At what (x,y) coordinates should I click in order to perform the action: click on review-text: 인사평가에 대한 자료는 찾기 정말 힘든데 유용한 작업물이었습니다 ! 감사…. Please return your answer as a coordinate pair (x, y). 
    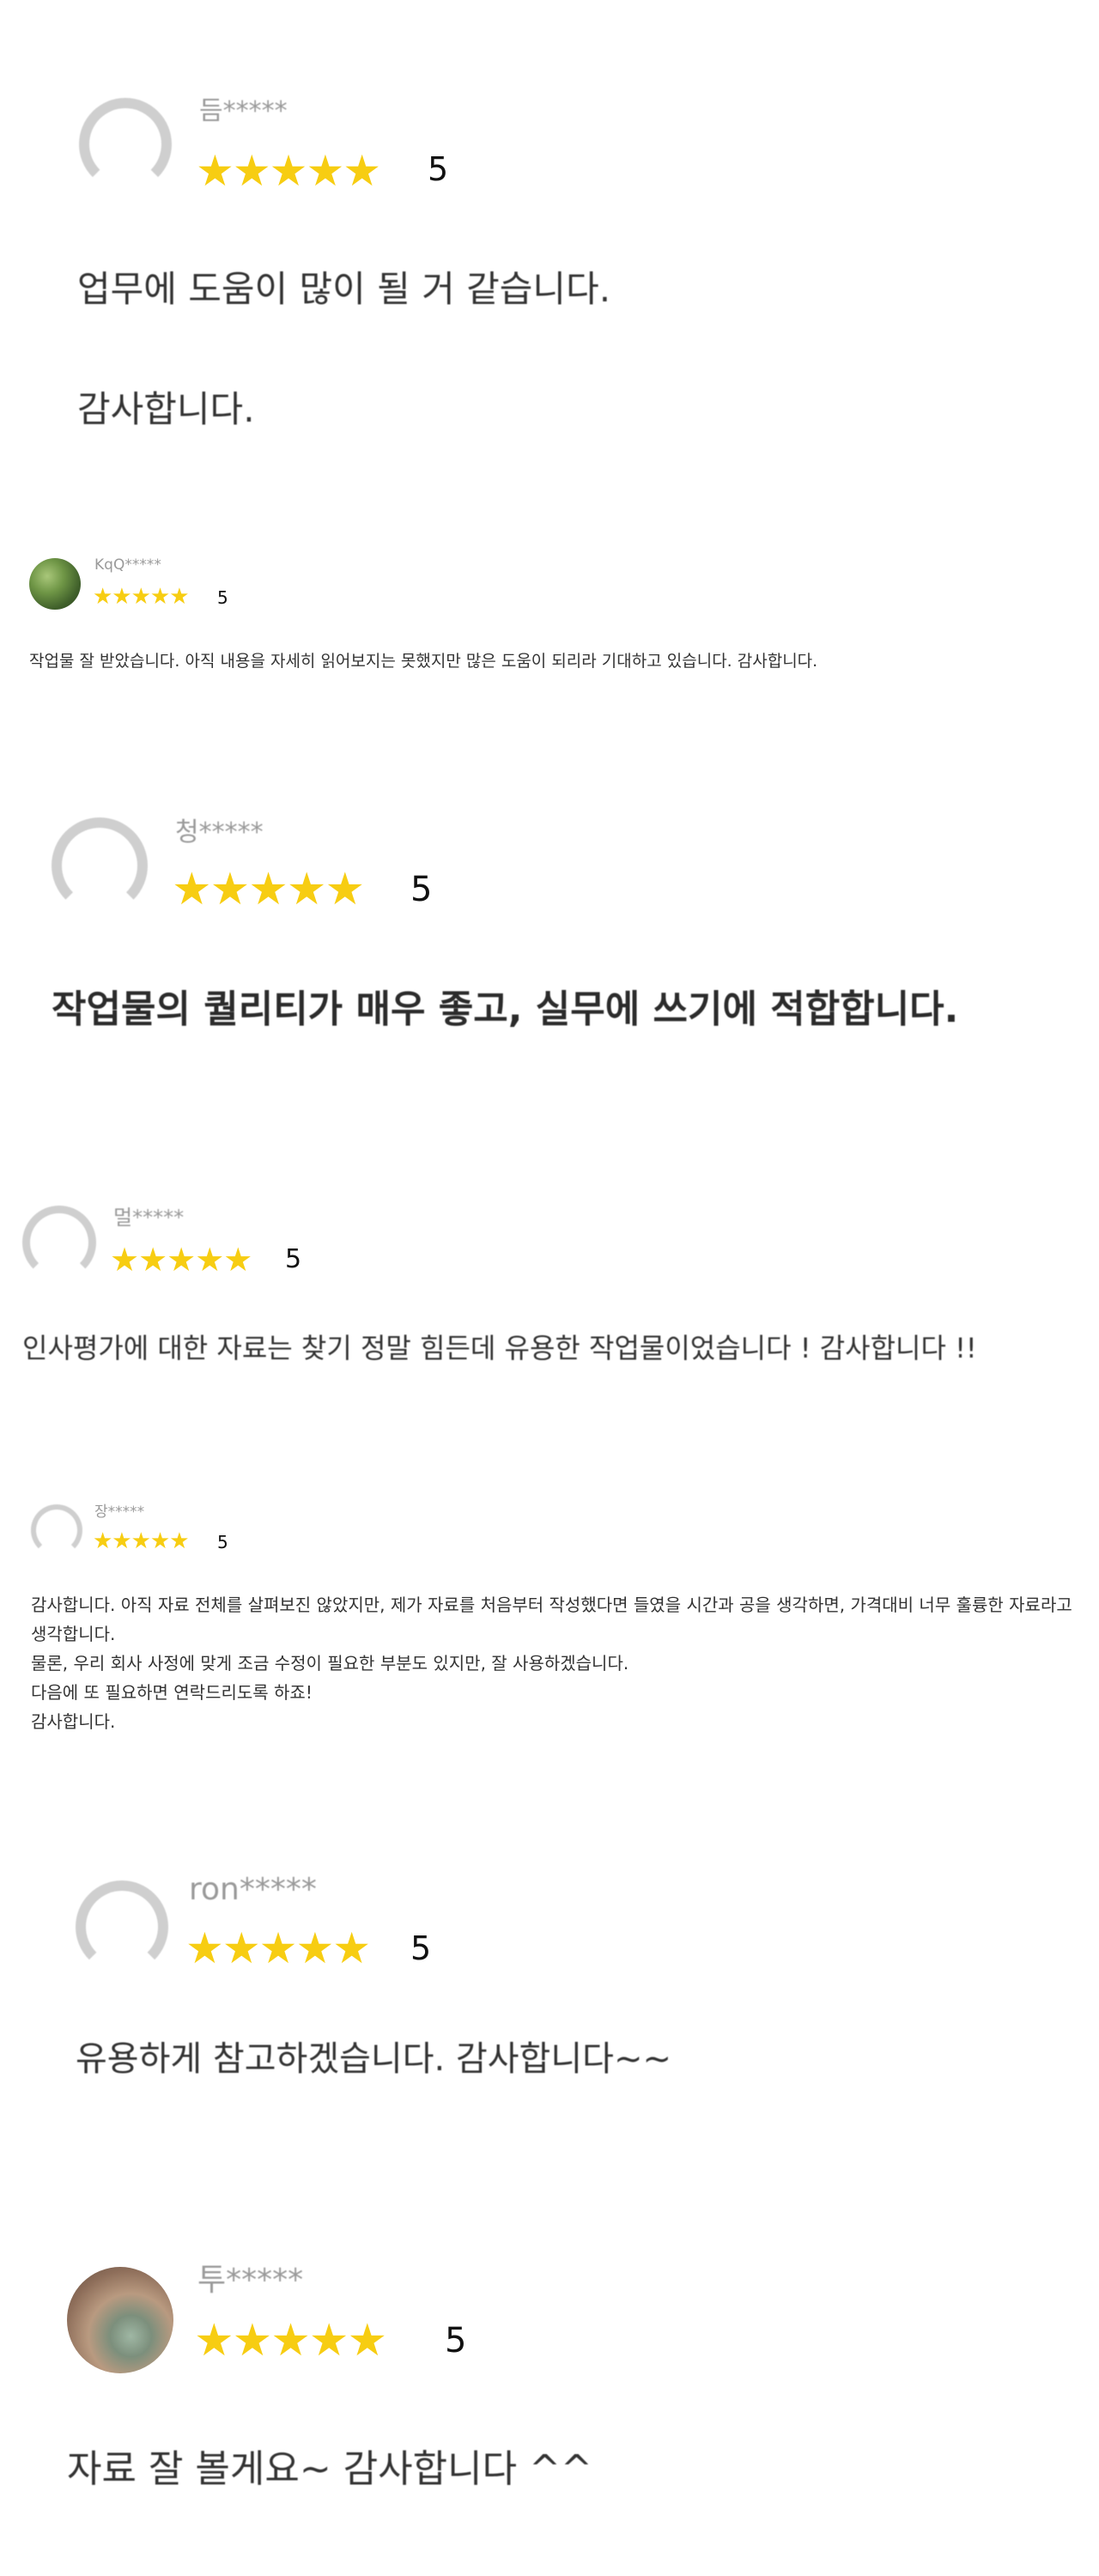
    Looking at the image, I should click on (499, 1348).